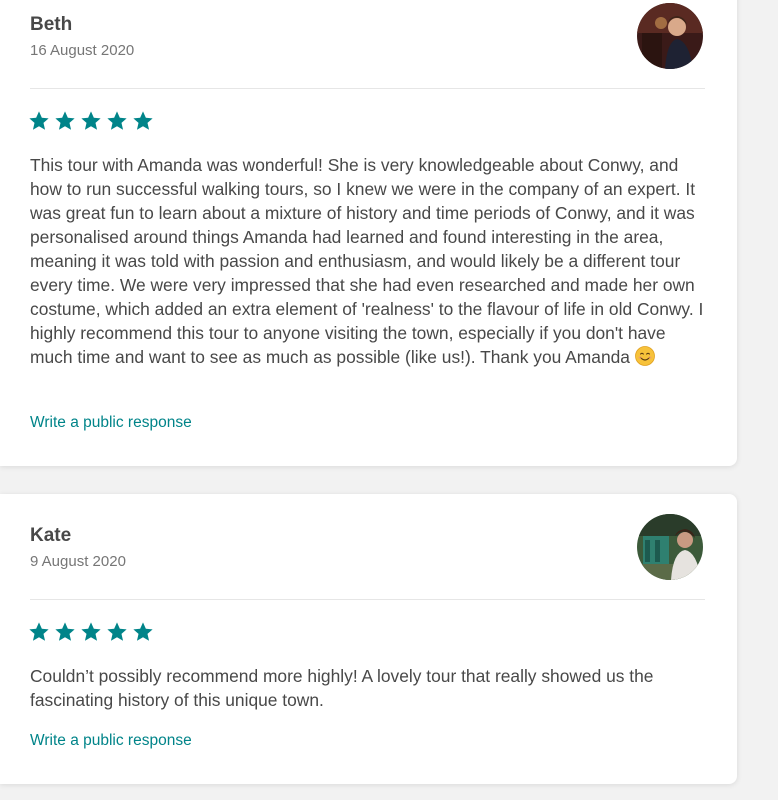 The width and height of the screenshot is (778, 800). I want to click on reviewer-name: Kate, so click(51, 535).